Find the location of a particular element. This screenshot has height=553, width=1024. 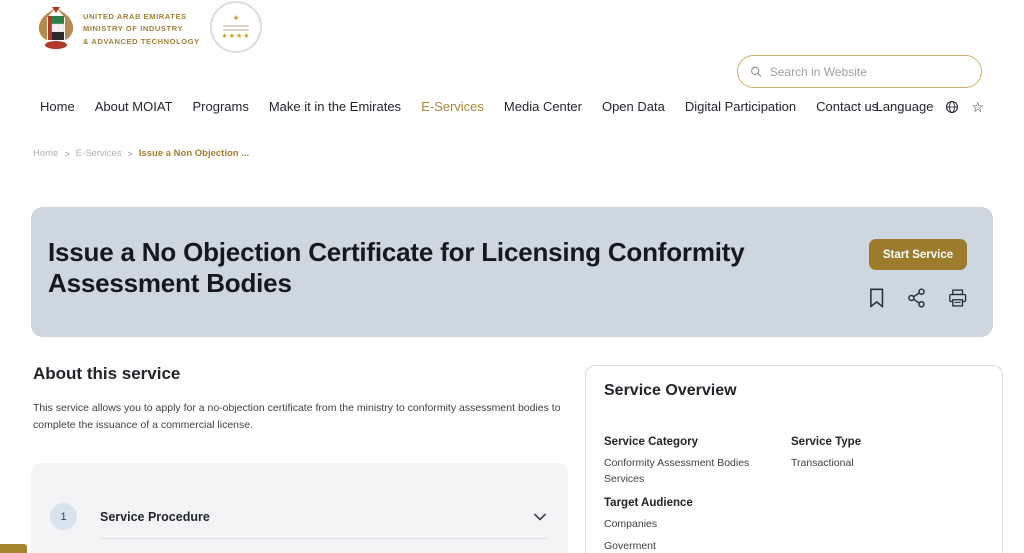

nav-item-contact-us: Contact us is located at coordinates (847, 106).